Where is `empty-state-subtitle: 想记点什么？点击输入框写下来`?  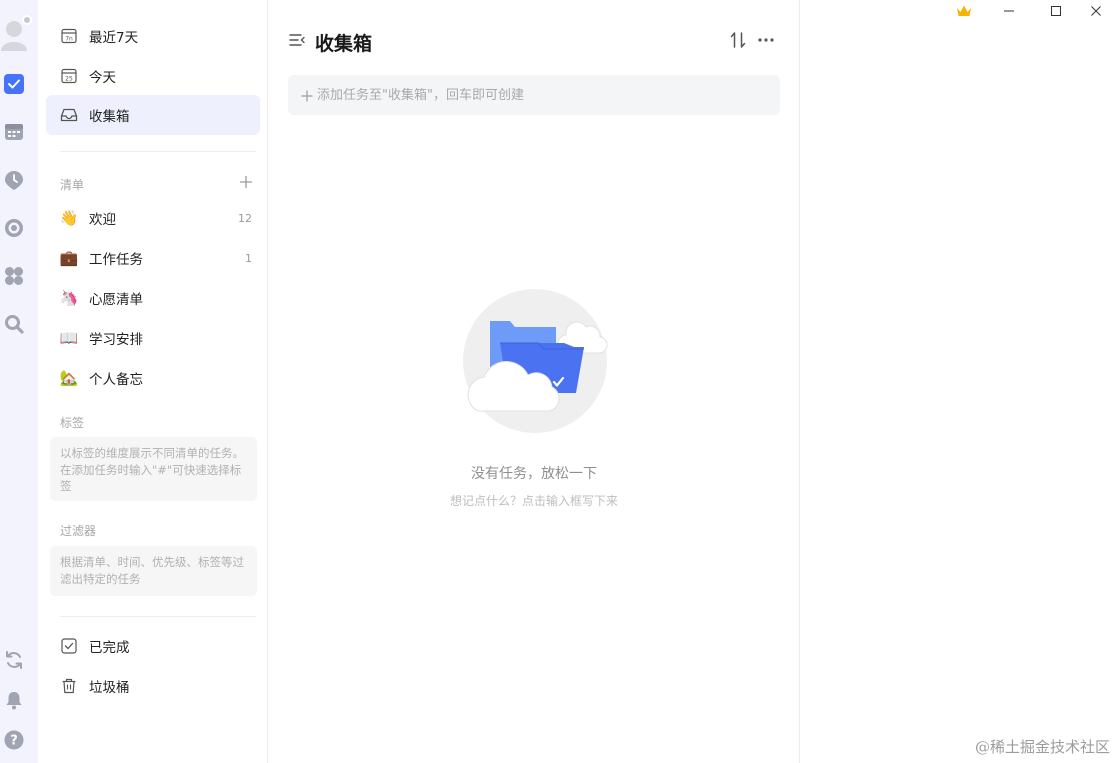
empty-state-subtitle: 想记点什么？点击输入框写下来 is located at coordinates (533, 501).